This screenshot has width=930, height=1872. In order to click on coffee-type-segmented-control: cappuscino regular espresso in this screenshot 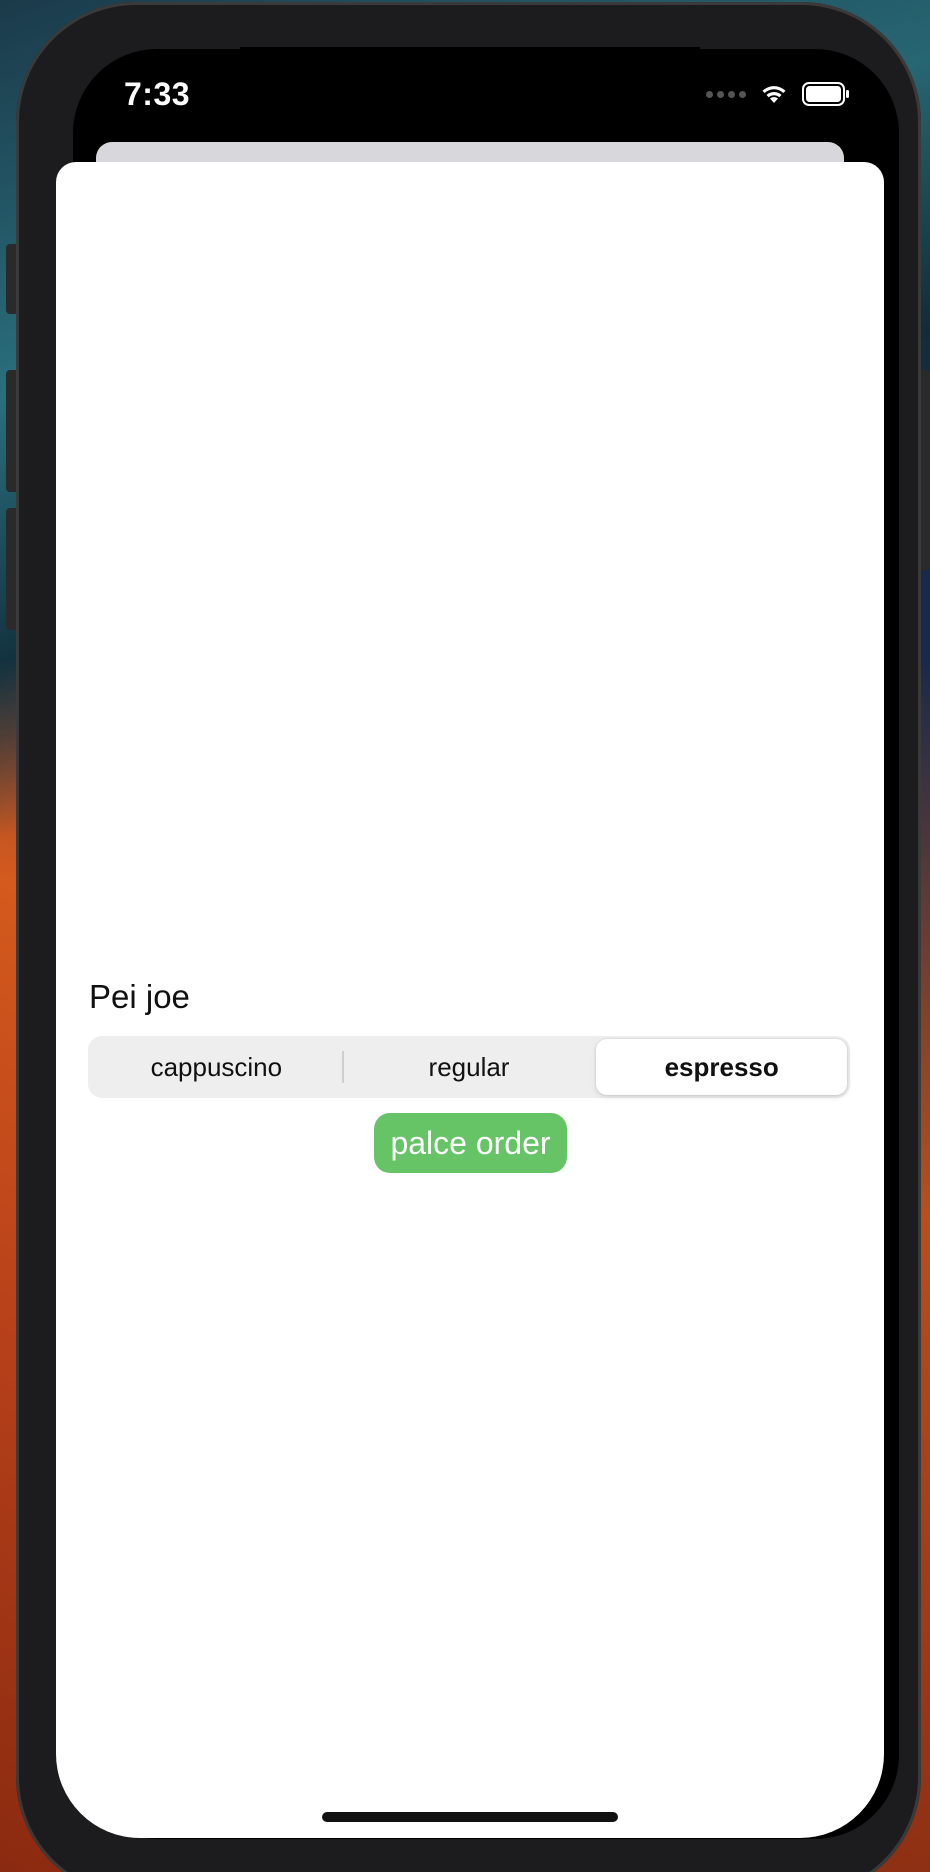, I will do `click(469, 1067)`.